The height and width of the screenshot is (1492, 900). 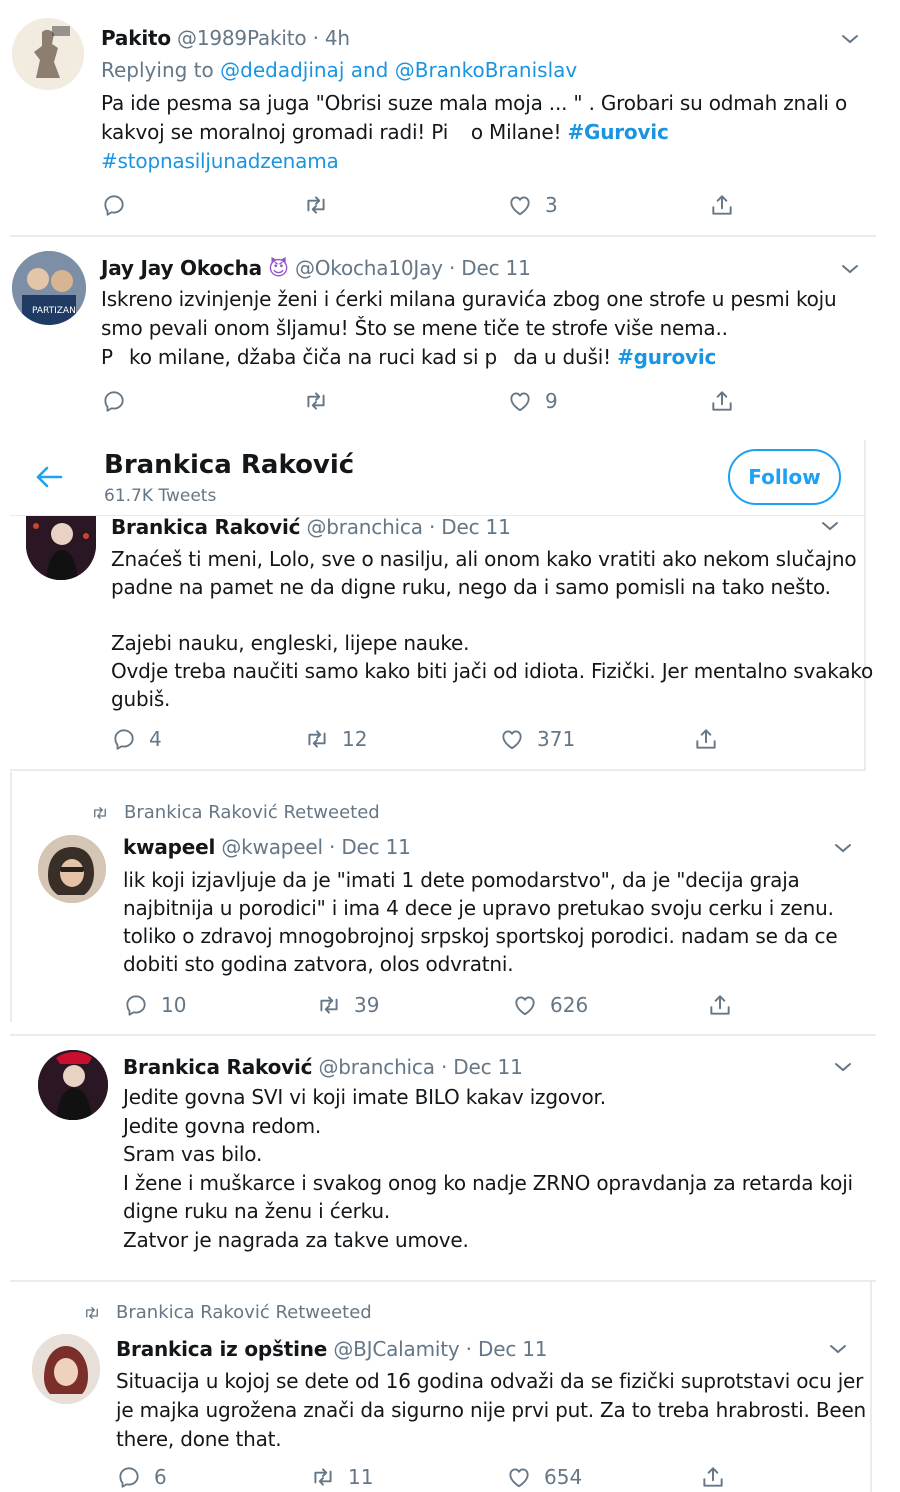 I want to click on hashtag-link: #Gurovic, so click(x=617, y=132).